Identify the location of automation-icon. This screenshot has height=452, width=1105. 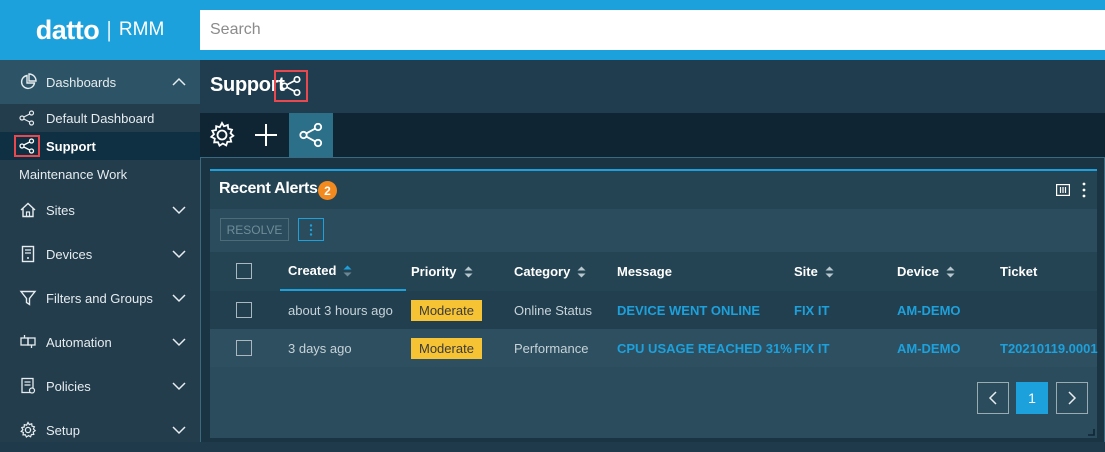
(28, 341).